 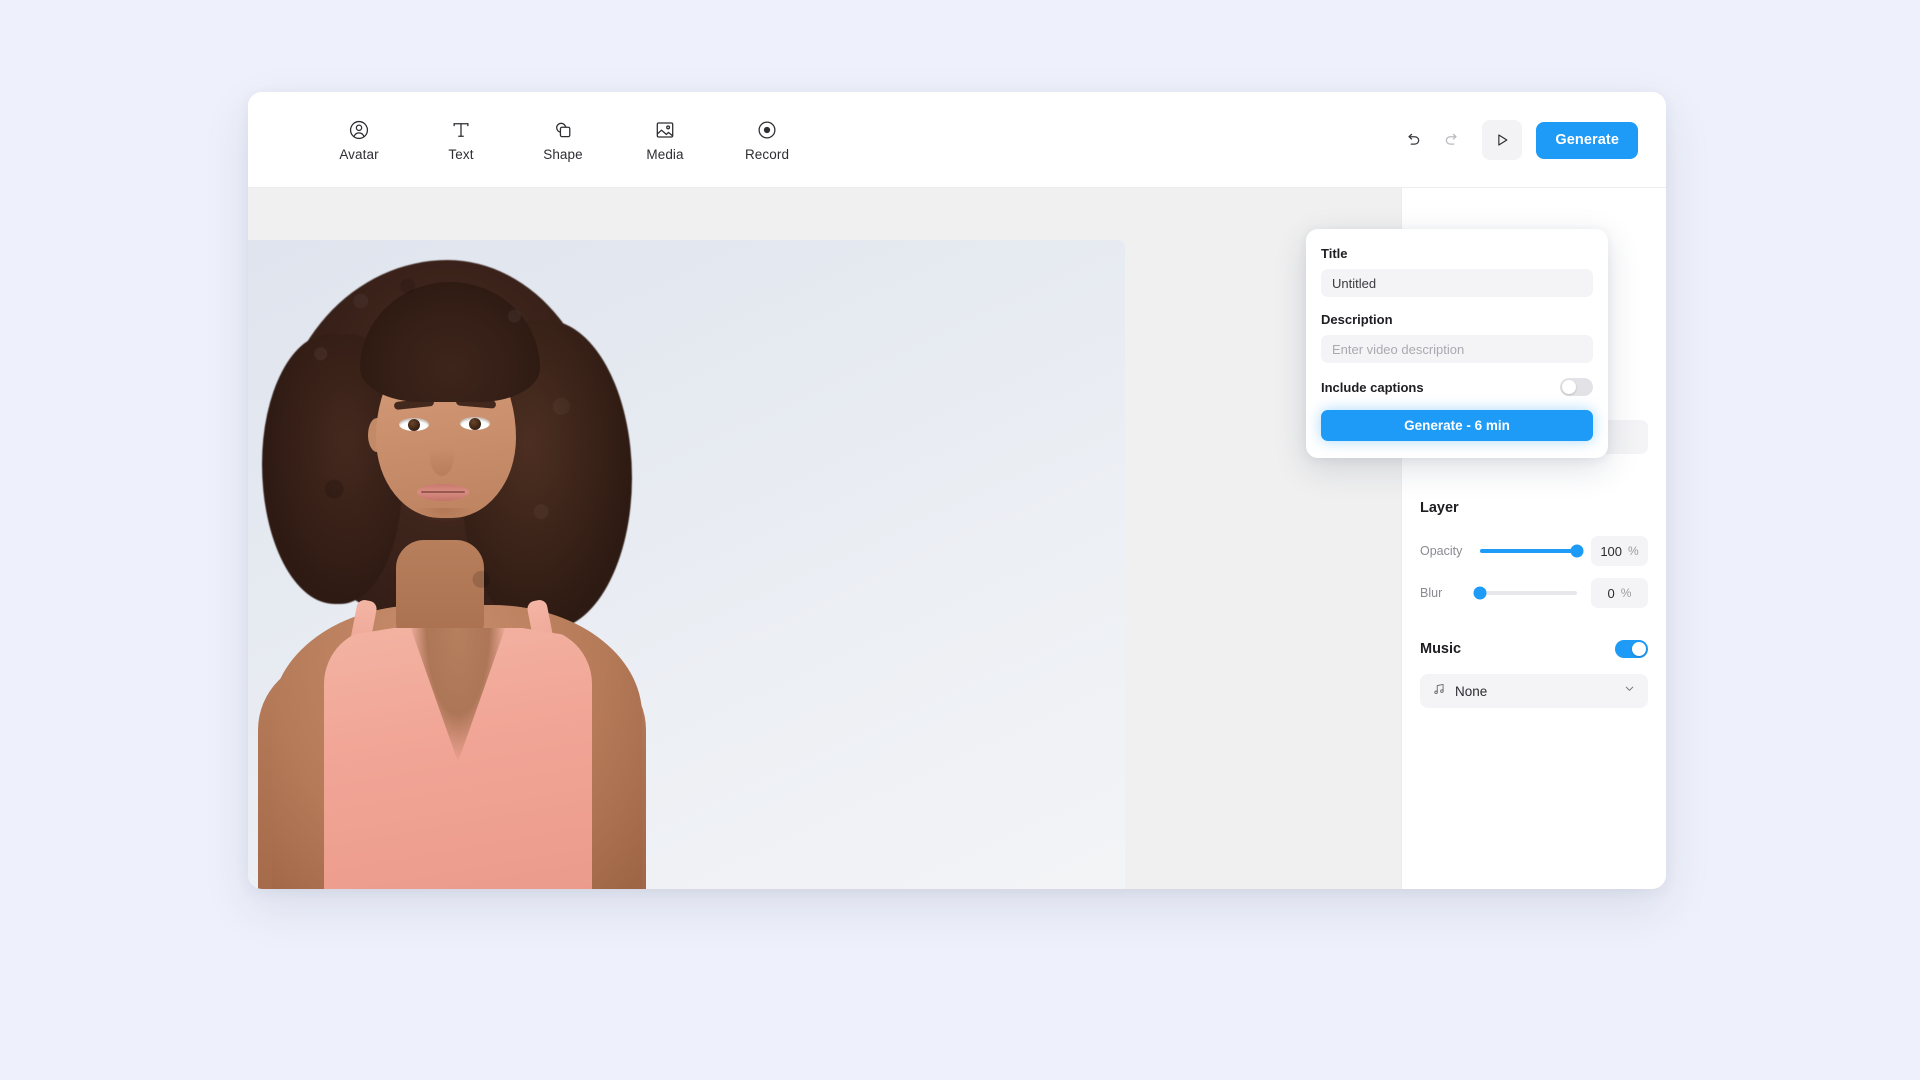 I want to click on undo-icon, so click(x=1412, y=140).